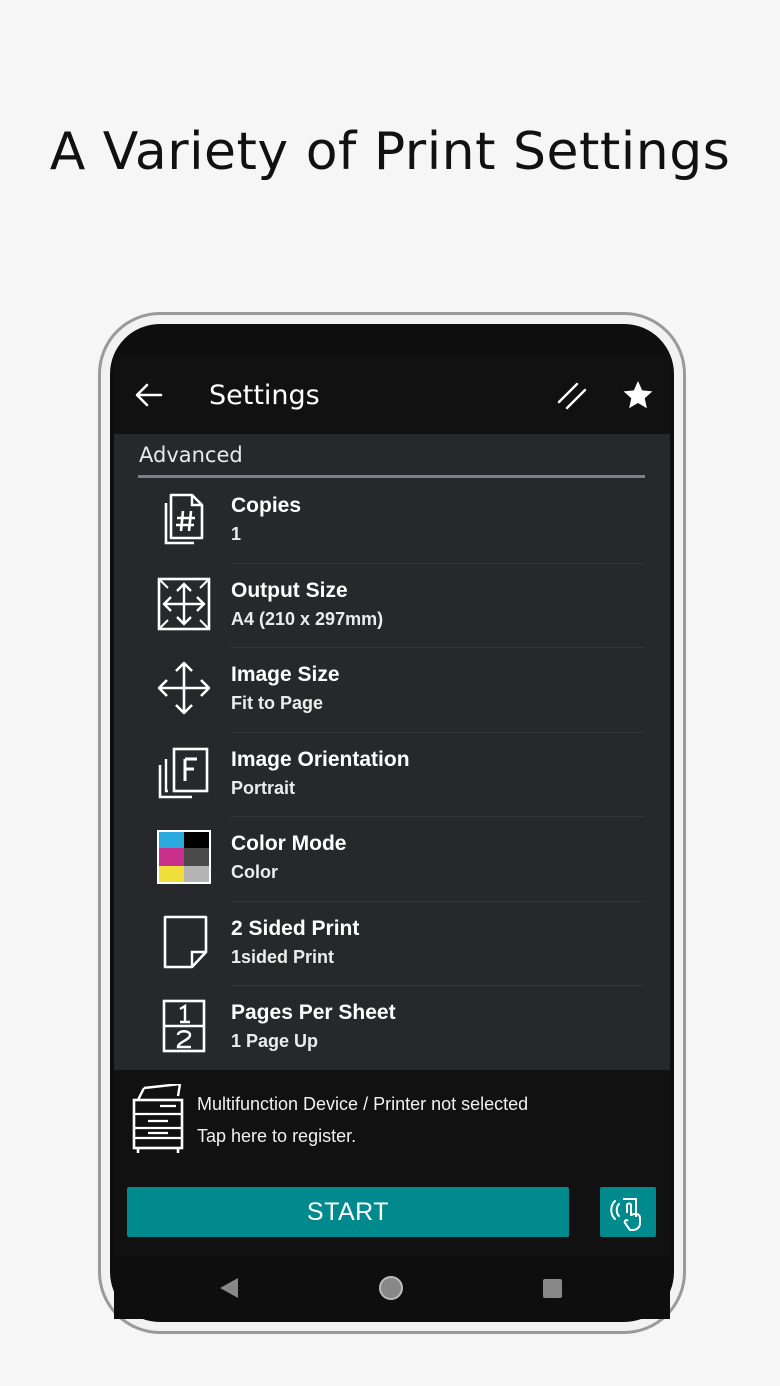  Describe the element at coordinates (254, 872) in the screenshot. I see `setting-value: Color` at that location.